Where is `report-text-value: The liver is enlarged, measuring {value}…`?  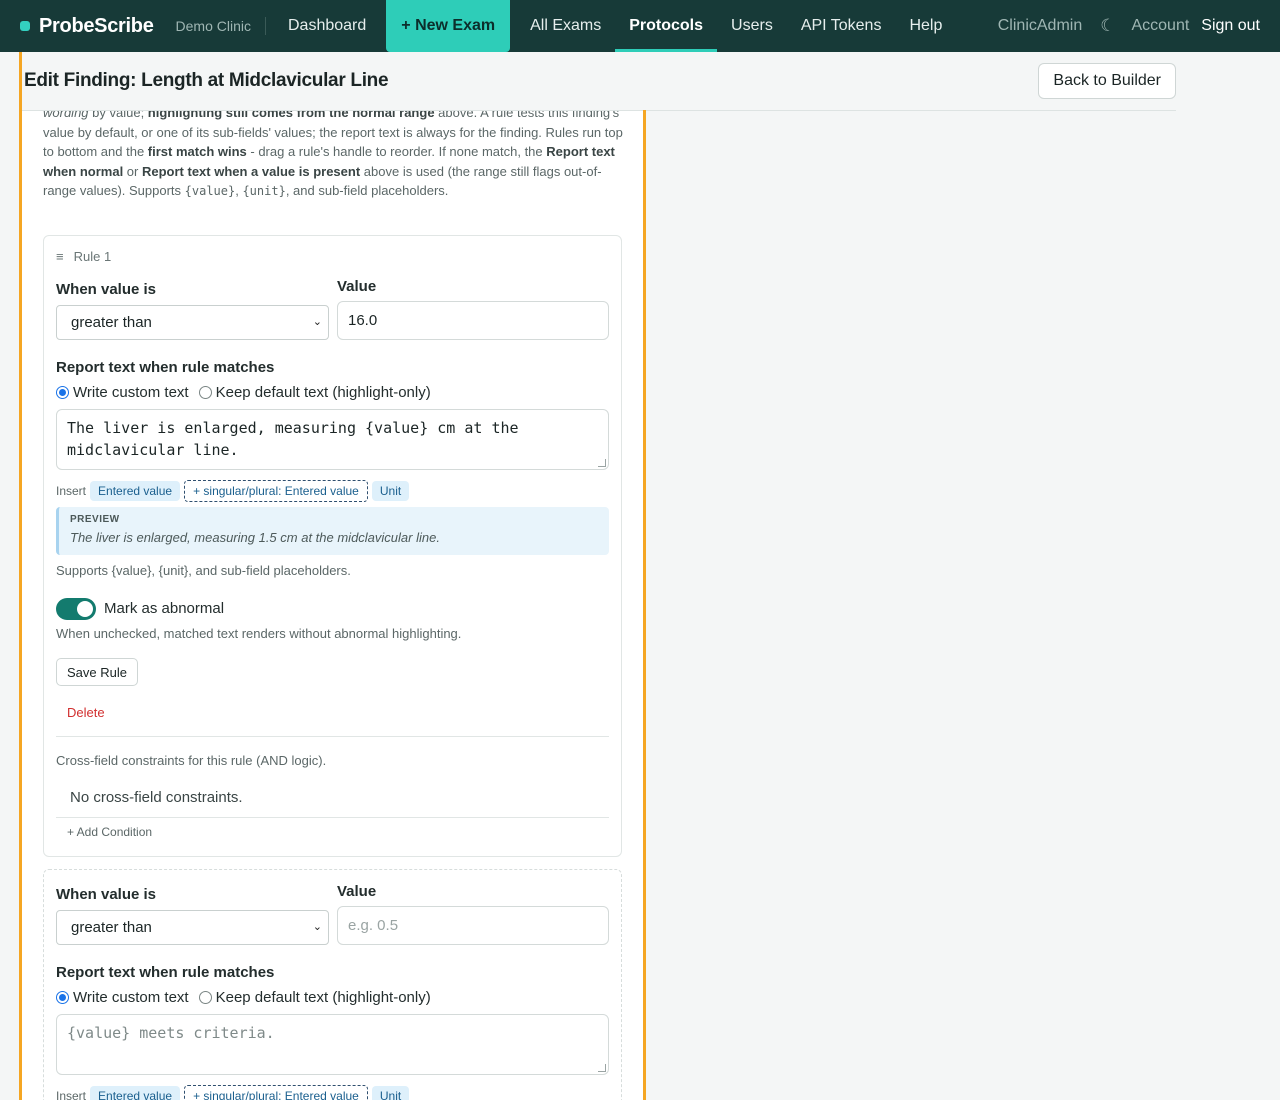 report-text-value: The liver is enlarged, measuring {value}… is located at coordinates (293, 439).